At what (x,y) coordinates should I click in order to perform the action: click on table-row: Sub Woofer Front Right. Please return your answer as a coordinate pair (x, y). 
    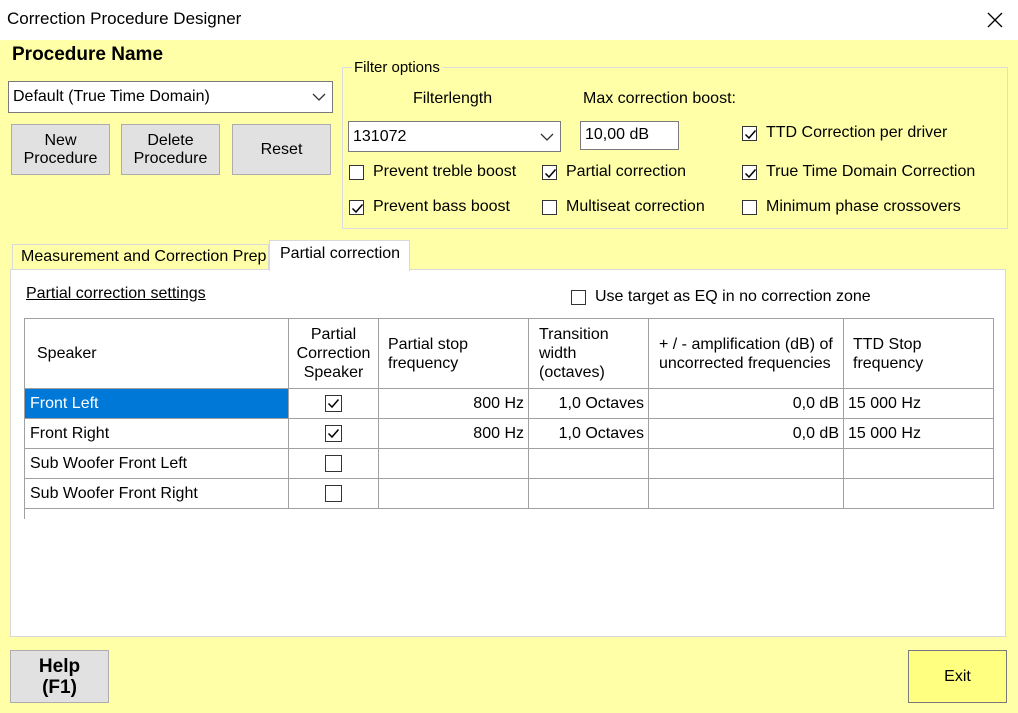
    Looking at the image, I should click on (509, 493).